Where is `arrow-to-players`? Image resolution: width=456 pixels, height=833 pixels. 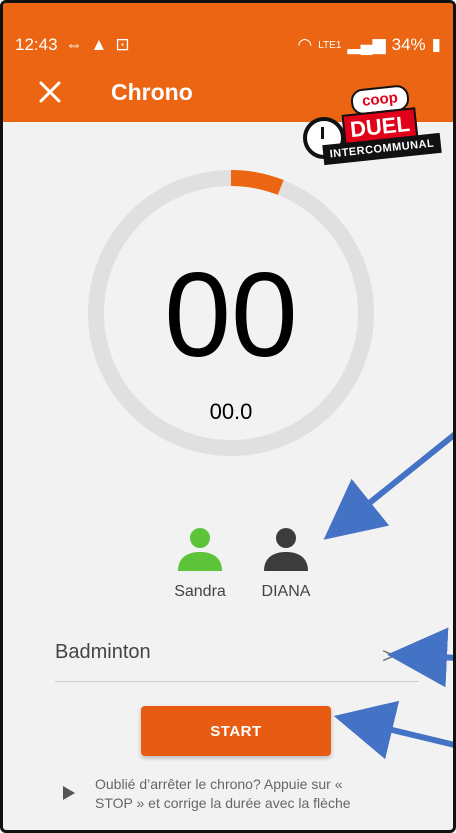 arrow-to-players is located at coordinates (388, 485).